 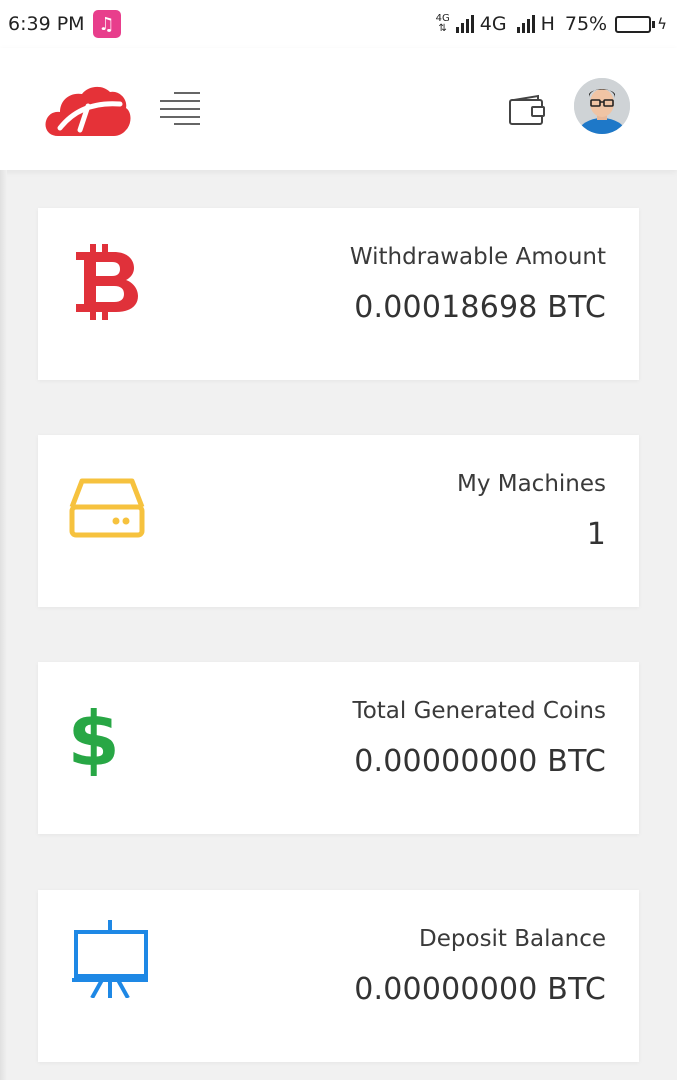 I want to click on card-deposit-balance: Deposit Balance 0.00000000 BTC, so click(x=338, y=976).